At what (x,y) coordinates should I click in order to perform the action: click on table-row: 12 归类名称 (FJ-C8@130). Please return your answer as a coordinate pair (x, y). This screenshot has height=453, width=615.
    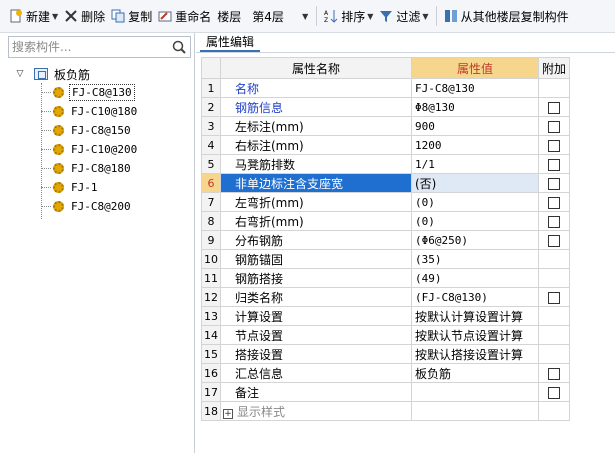
    Looking at the image, I should click on (386, 297).